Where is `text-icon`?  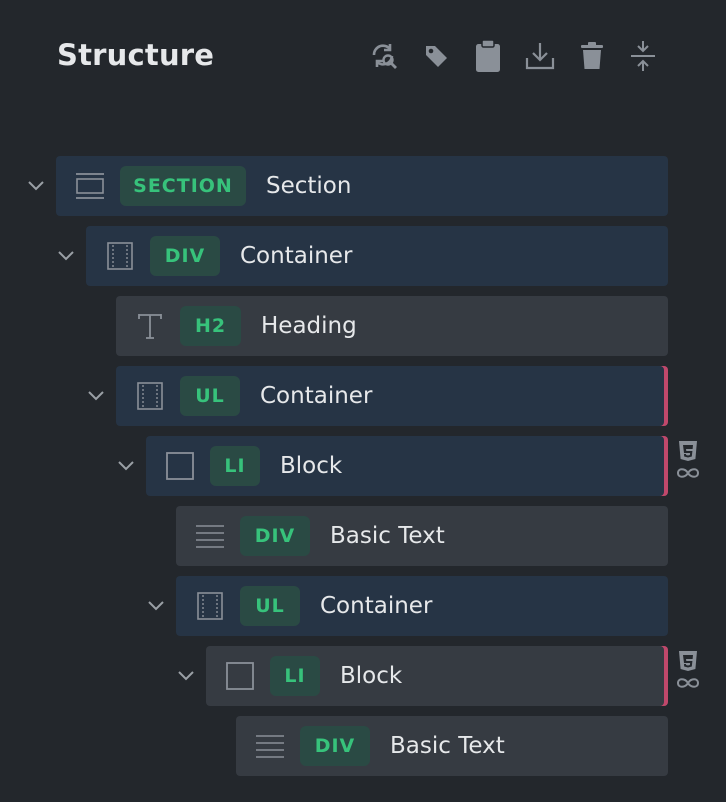
text-icon is located at coordinates (150, 326).